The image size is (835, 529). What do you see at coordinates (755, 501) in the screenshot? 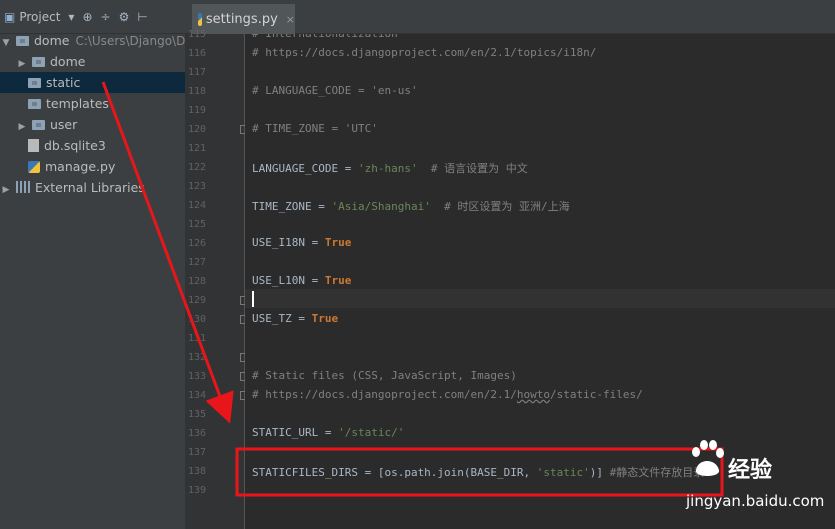
I see `watermark-url: jingyan.baidu.com` at bounding box center [755, 501].